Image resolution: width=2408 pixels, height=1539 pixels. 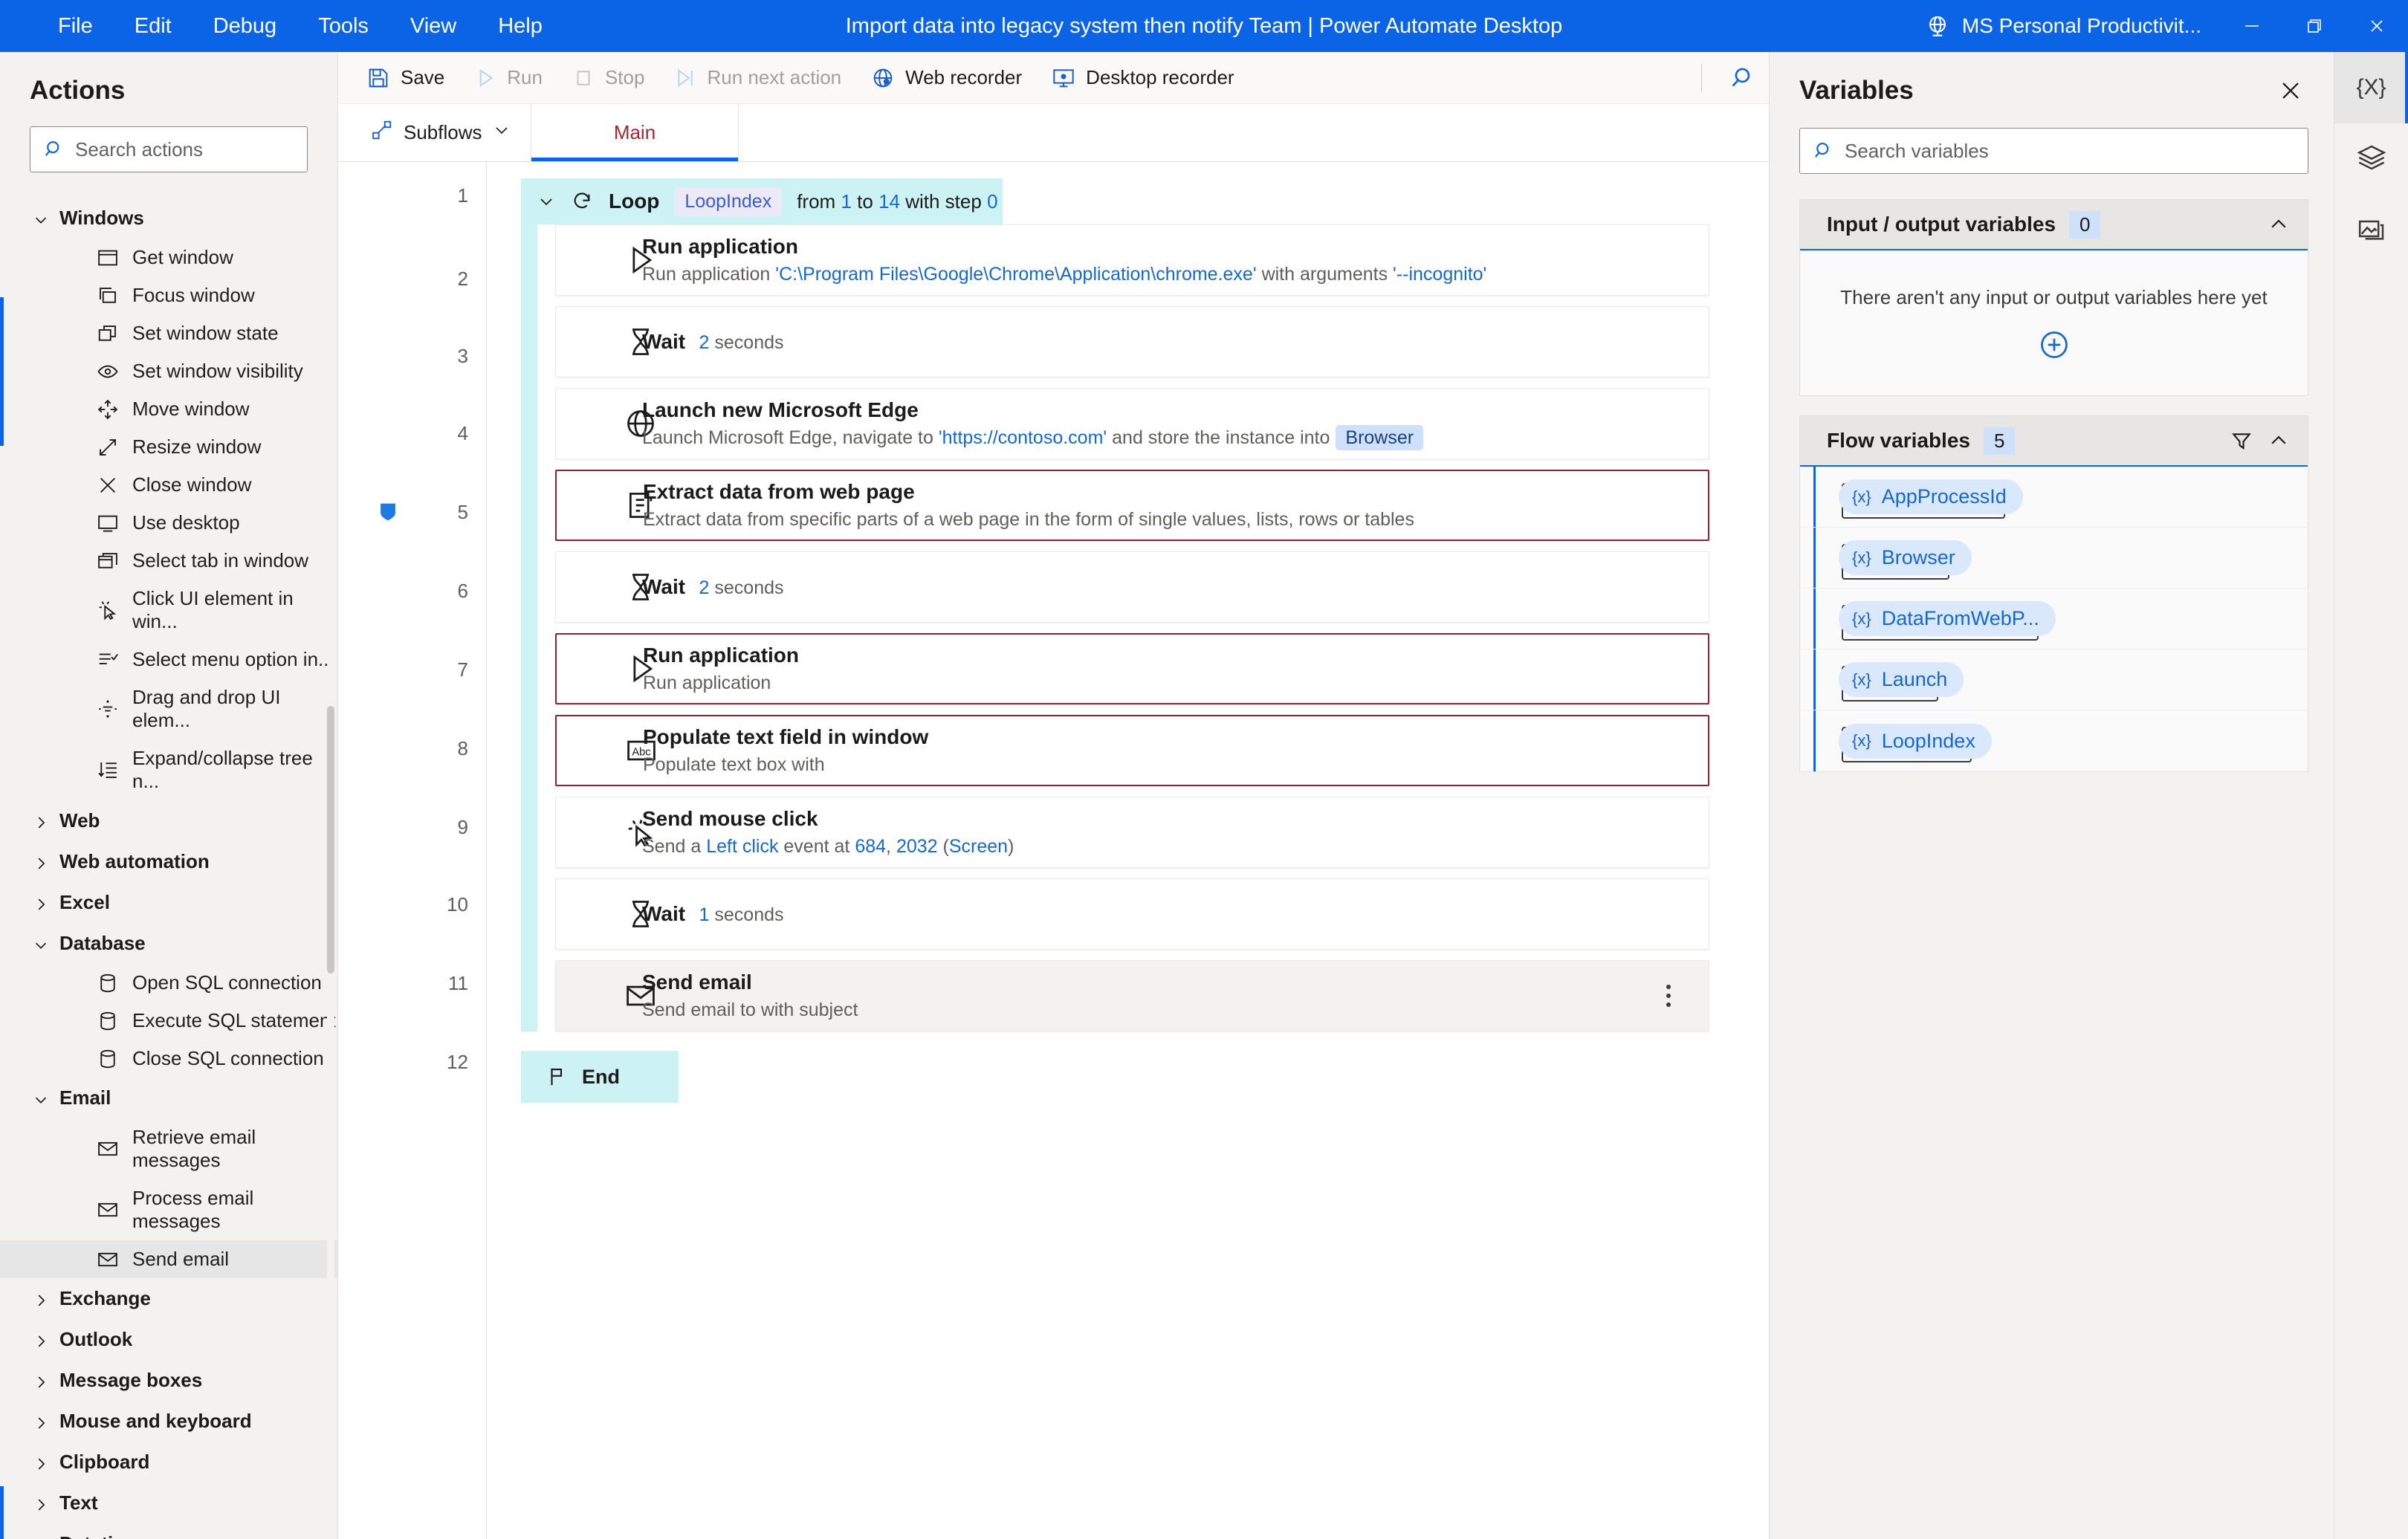 I want to click on flow-variable-row: {x} Browser, so click(x=2054, y=558).